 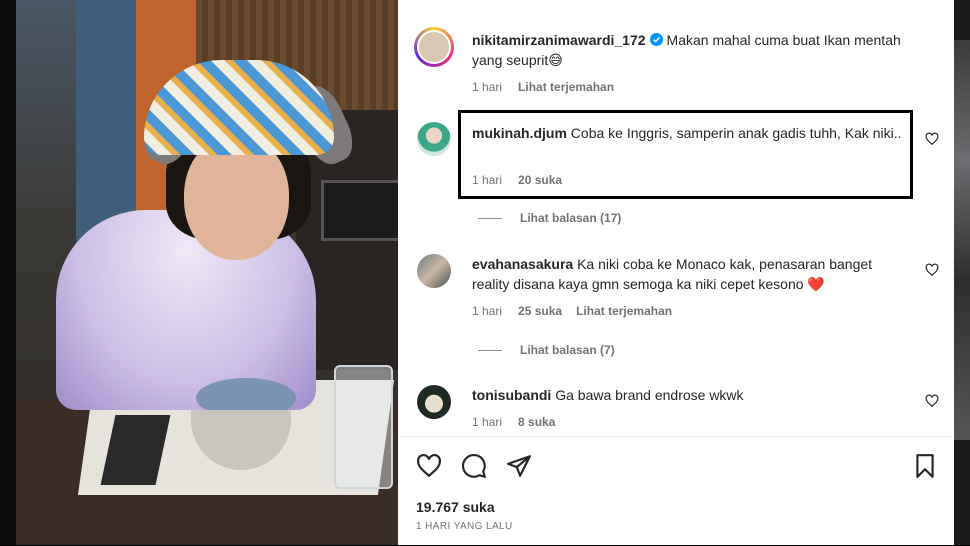 I want to click on comment-username: tonisubandi, so click(x=511, y=395).